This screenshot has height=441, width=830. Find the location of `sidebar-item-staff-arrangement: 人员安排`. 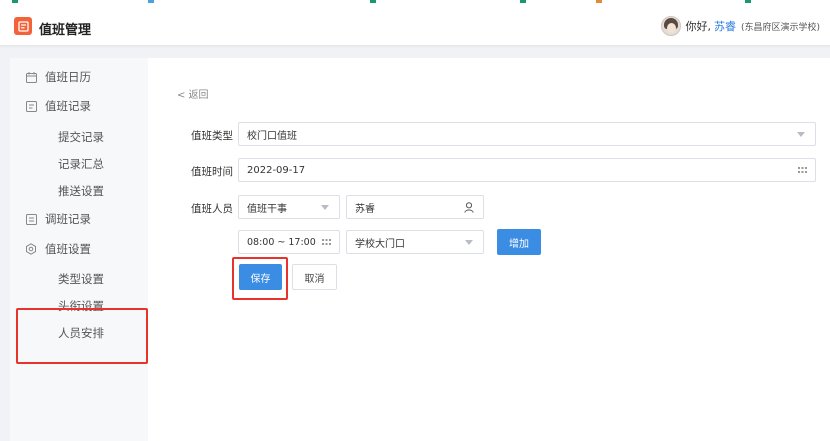

sidebar-item-staff-arrangement: 人员安排 is located at coordinates (81, 333).